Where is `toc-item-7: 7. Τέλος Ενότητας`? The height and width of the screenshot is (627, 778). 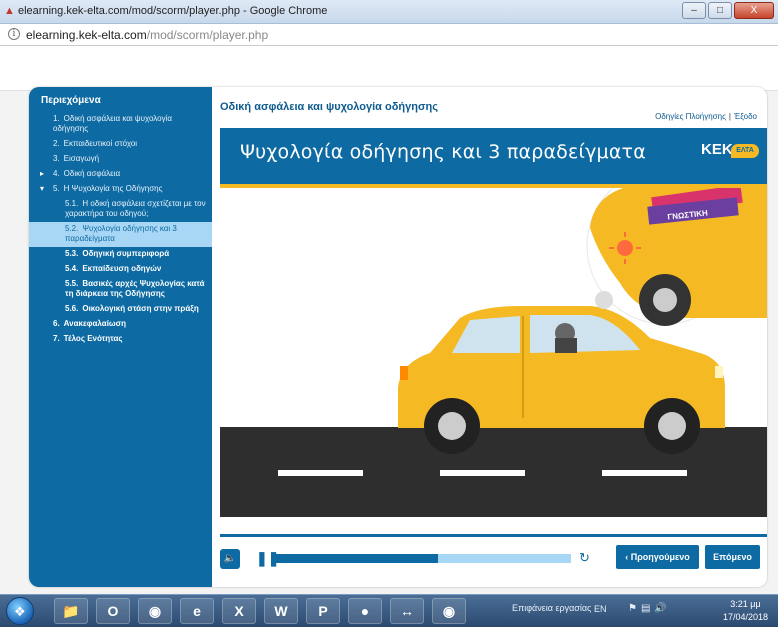 toc-item-7: 7. Τέλος Ενότητας is located at coordinates (120, 339).